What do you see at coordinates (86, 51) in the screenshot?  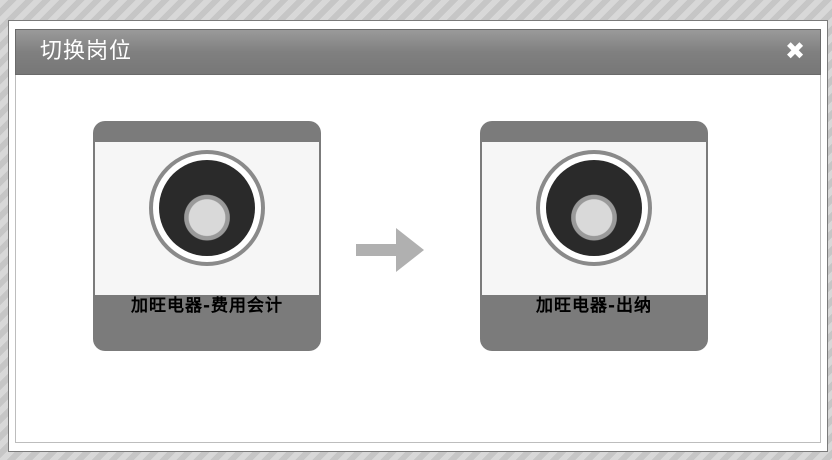 I see `dialog-title: 切换岗位` at bounding box center [86, 51].